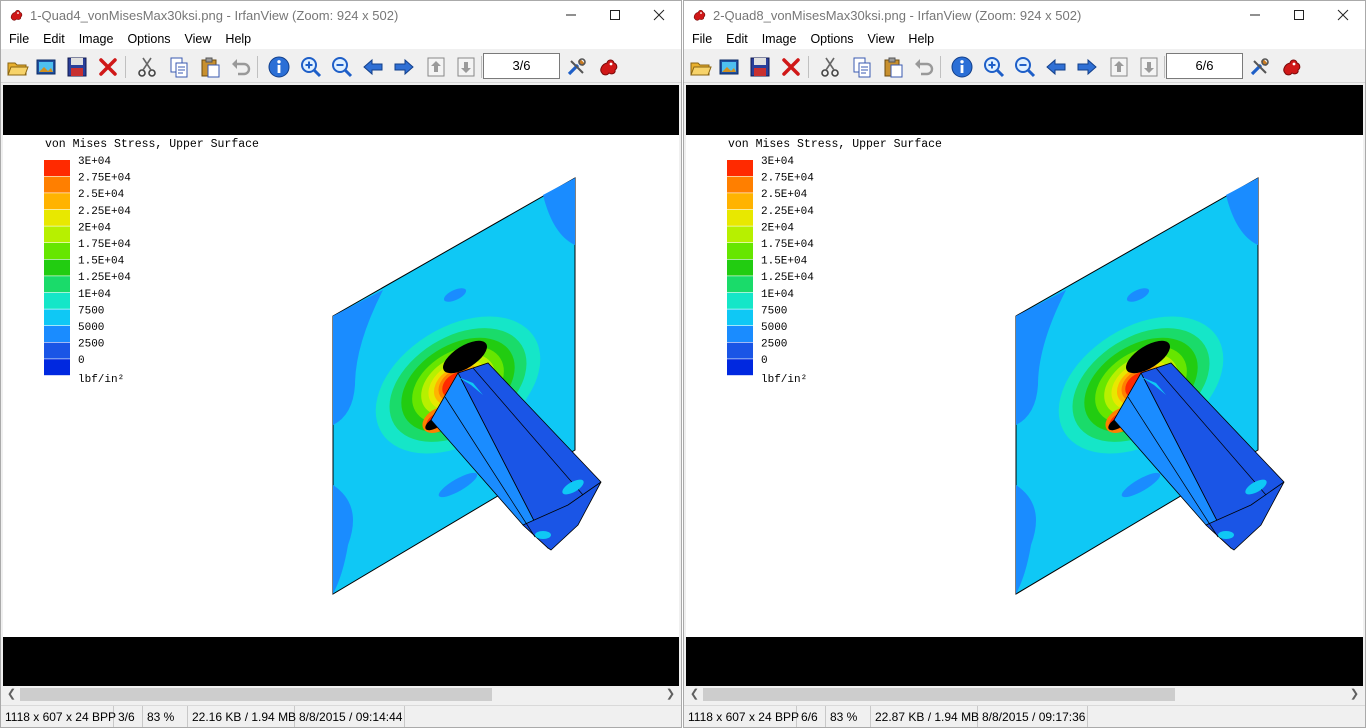  What do you see at coordinates (741, 716) in the screenshot?
I see `status-dims: 1118 x 607 x 24 BPP` at bounding box center [741, 716].